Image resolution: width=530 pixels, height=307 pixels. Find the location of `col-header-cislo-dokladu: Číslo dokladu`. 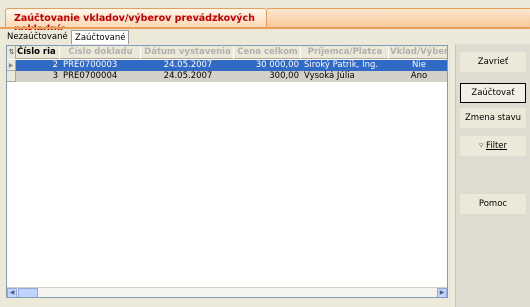

col-header-cislo-dokladu: Číslo dokladu is located at coordinates (101, 52).